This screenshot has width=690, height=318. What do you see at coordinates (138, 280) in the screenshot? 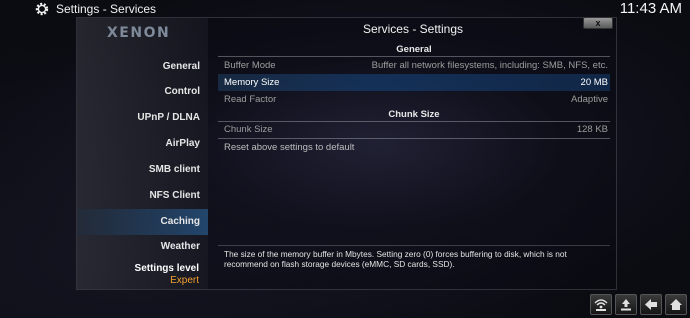
I see `settings-level-value: Expert` at bounding box center [138, 280].